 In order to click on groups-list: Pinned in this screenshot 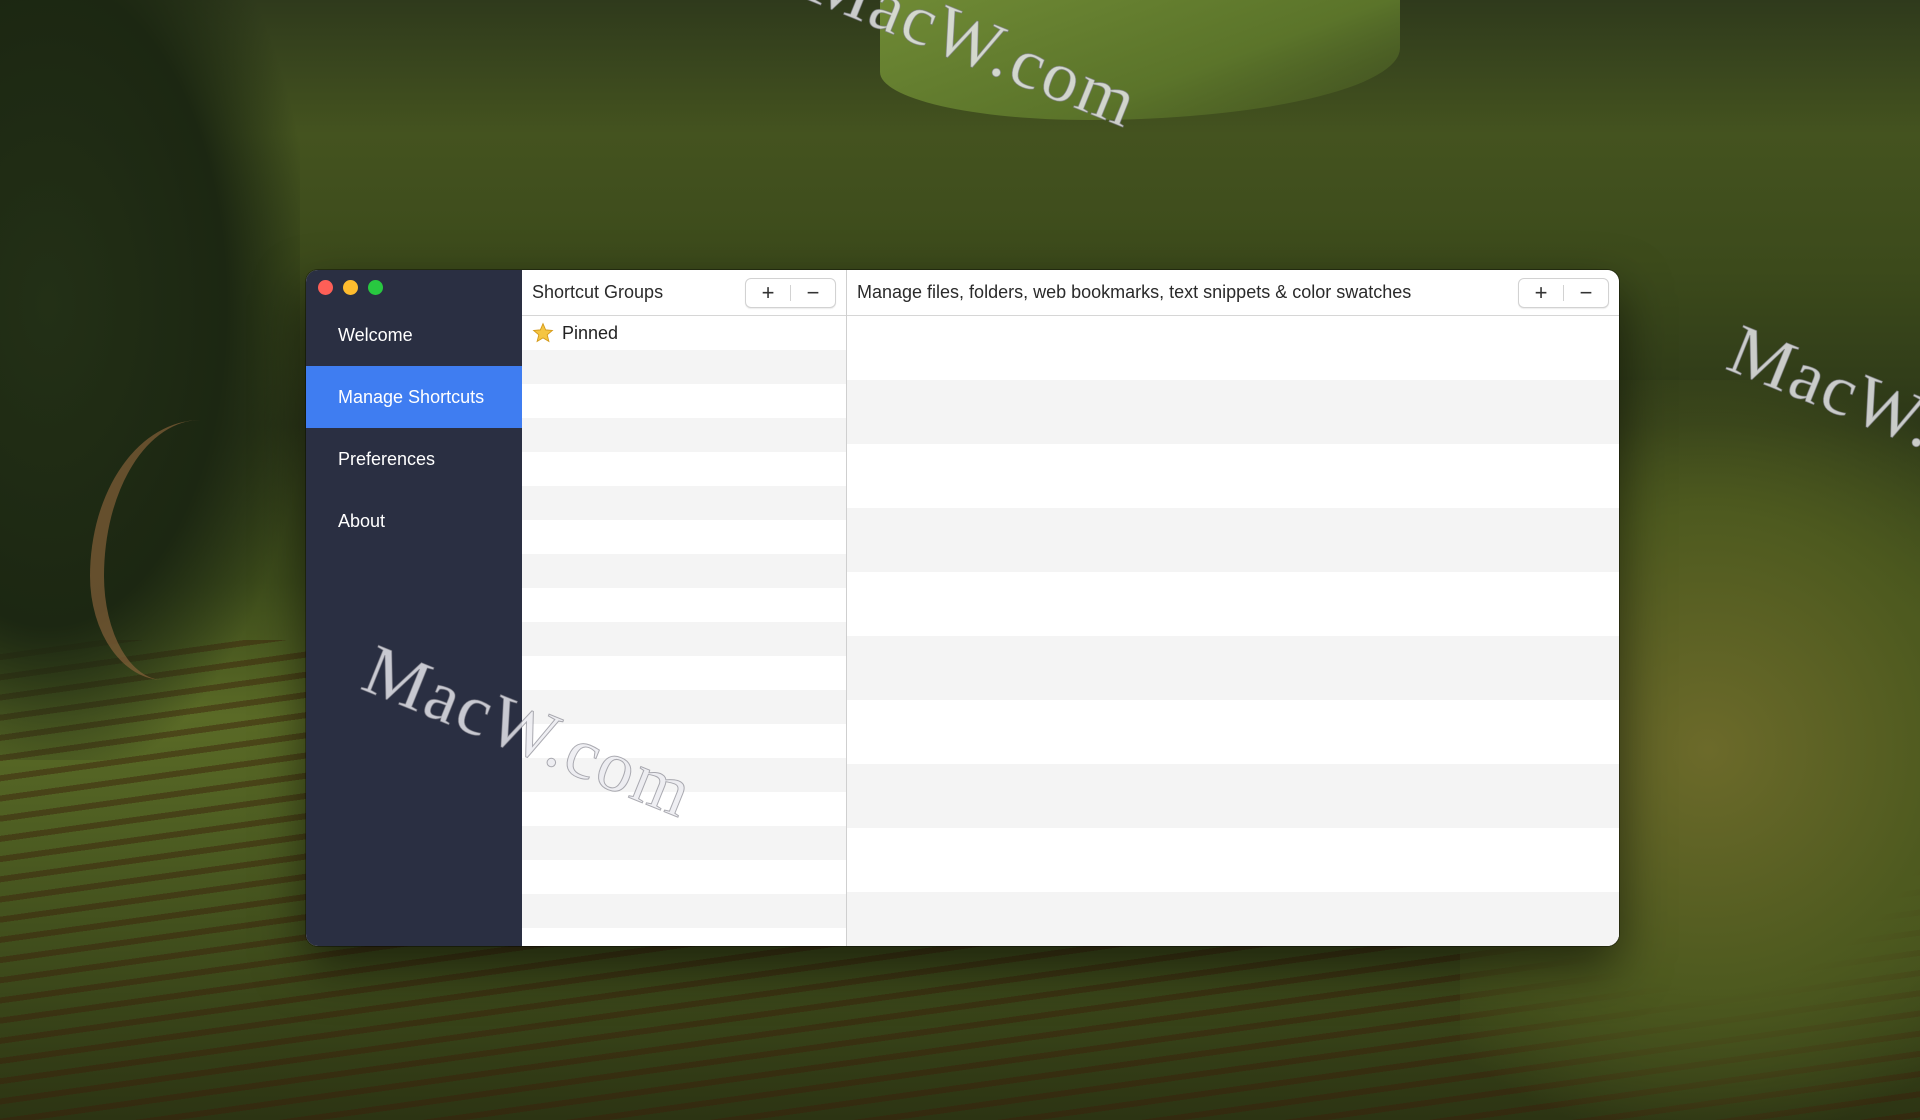, I will do `click(684, 631)`.